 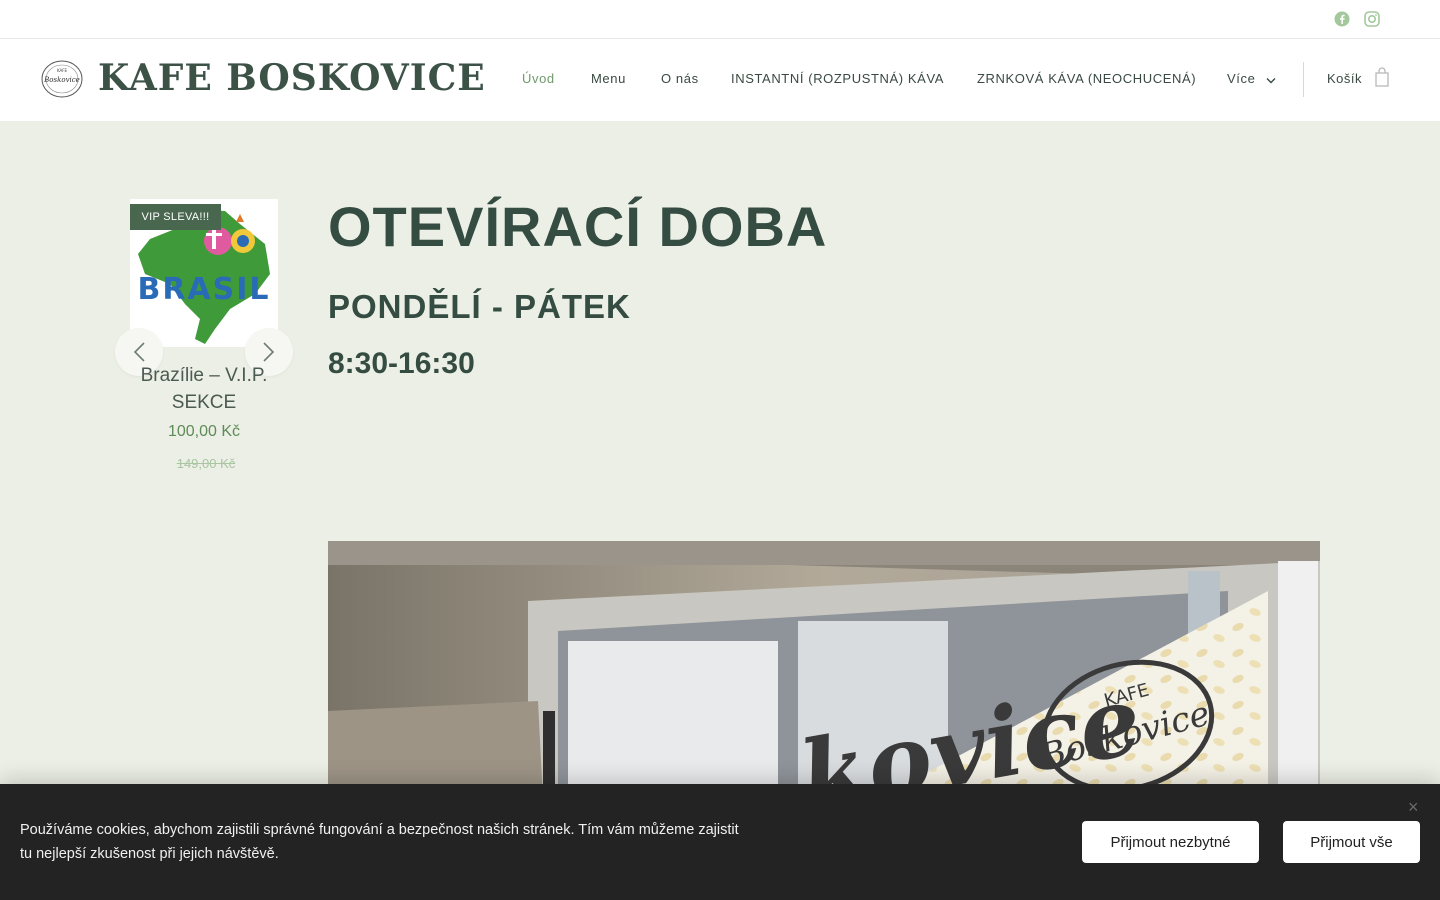 I want to click on nav-item-menu: Menu, so click(x=608, y=78).